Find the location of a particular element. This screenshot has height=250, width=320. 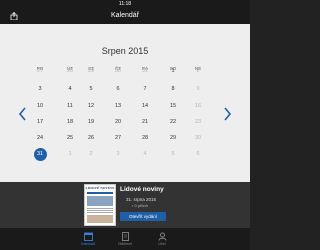

calendar-week-row: 17 18 19 20 21 22 23 is located at coordinates (125, 122).